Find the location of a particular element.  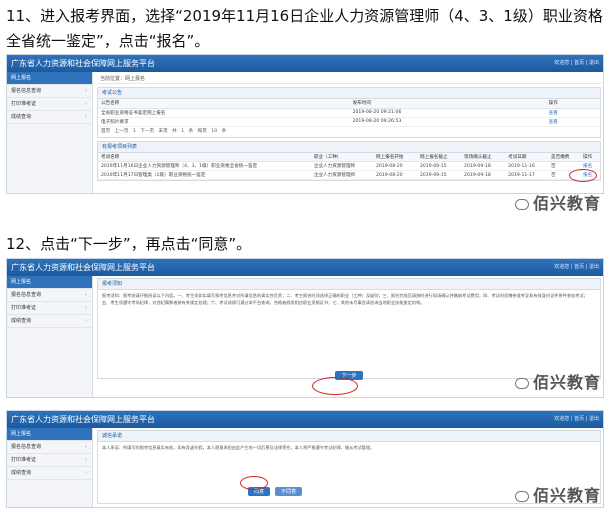

sidebar-item-online-register: 网上报名 is located at coordinates (49, 78).